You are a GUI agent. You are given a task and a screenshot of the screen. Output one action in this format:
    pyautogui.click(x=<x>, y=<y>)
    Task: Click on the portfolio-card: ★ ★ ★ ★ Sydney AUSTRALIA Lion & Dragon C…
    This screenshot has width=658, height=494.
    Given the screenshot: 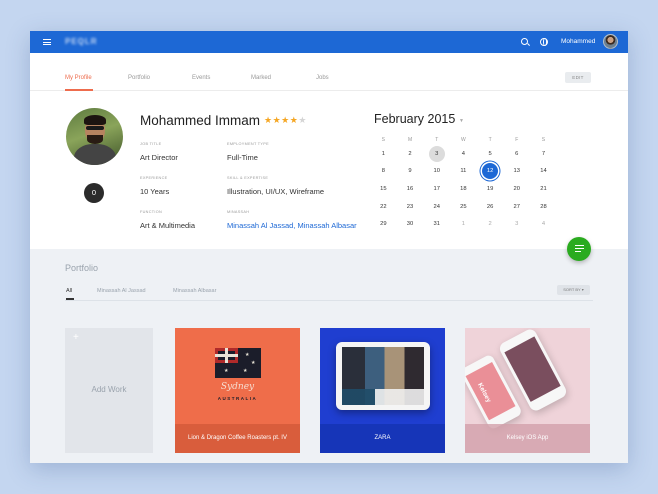 What is the action you would take?
    pyautogui.click(x=237, y=390)
    